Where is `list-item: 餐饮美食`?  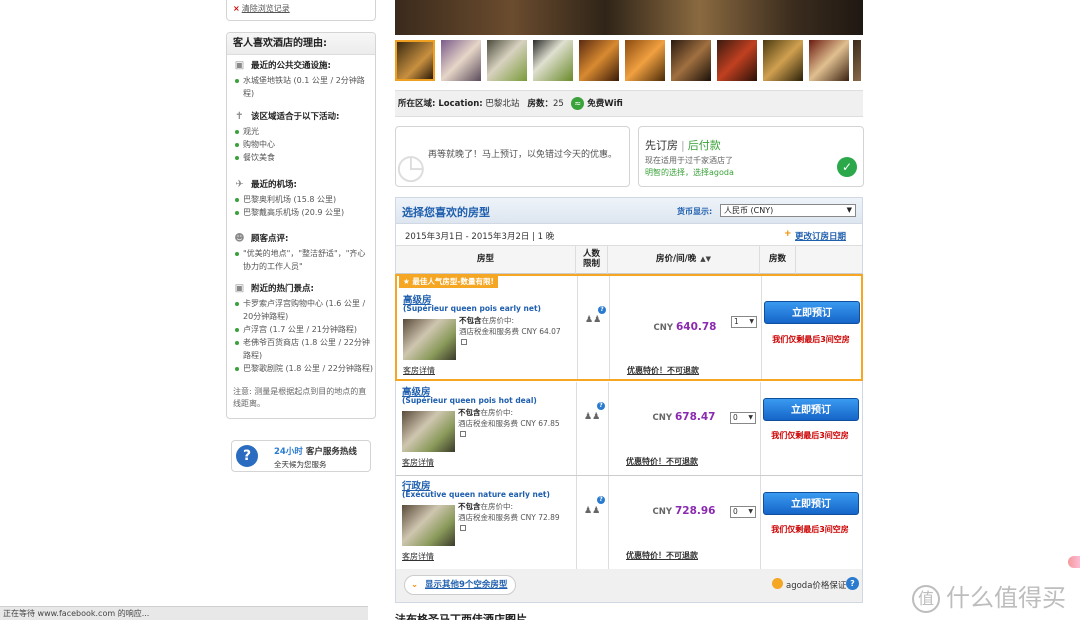
list-item: 餐饮美食 is located at coordinates (303, 157).